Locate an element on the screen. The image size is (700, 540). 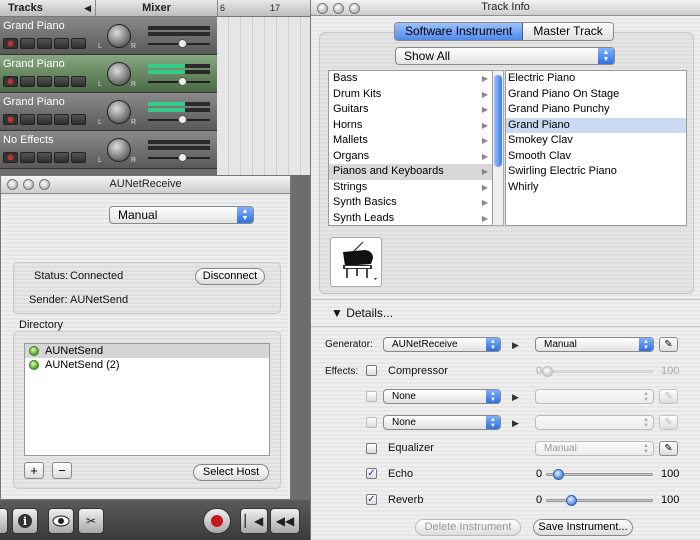
category-item: Guitars ▶ is located at coordinates (410, 110).